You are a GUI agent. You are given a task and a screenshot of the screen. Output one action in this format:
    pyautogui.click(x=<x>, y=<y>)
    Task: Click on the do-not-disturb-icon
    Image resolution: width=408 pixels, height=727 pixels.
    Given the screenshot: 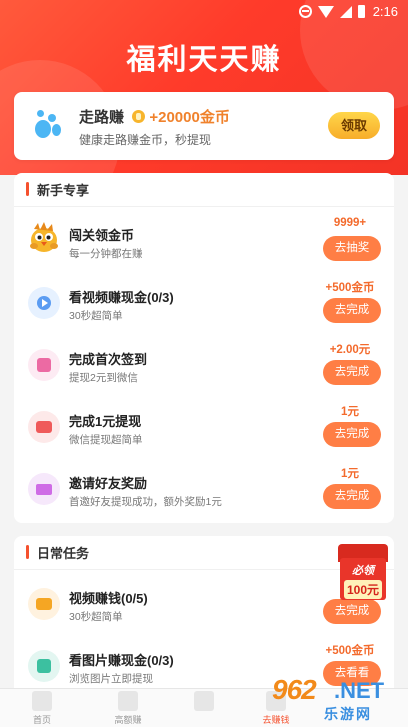 What is the action you would take?
    pyautogui.click(x=305, y=11)
    